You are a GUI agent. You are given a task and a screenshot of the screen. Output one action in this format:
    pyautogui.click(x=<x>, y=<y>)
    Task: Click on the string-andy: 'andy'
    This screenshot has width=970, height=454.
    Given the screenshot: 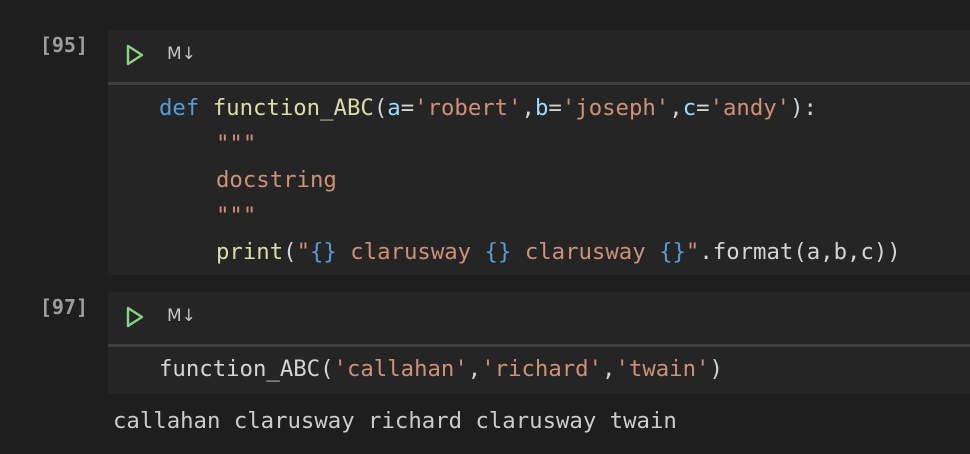 What is the action you would take?
    pyautogui.click(x=750, y=108)
    